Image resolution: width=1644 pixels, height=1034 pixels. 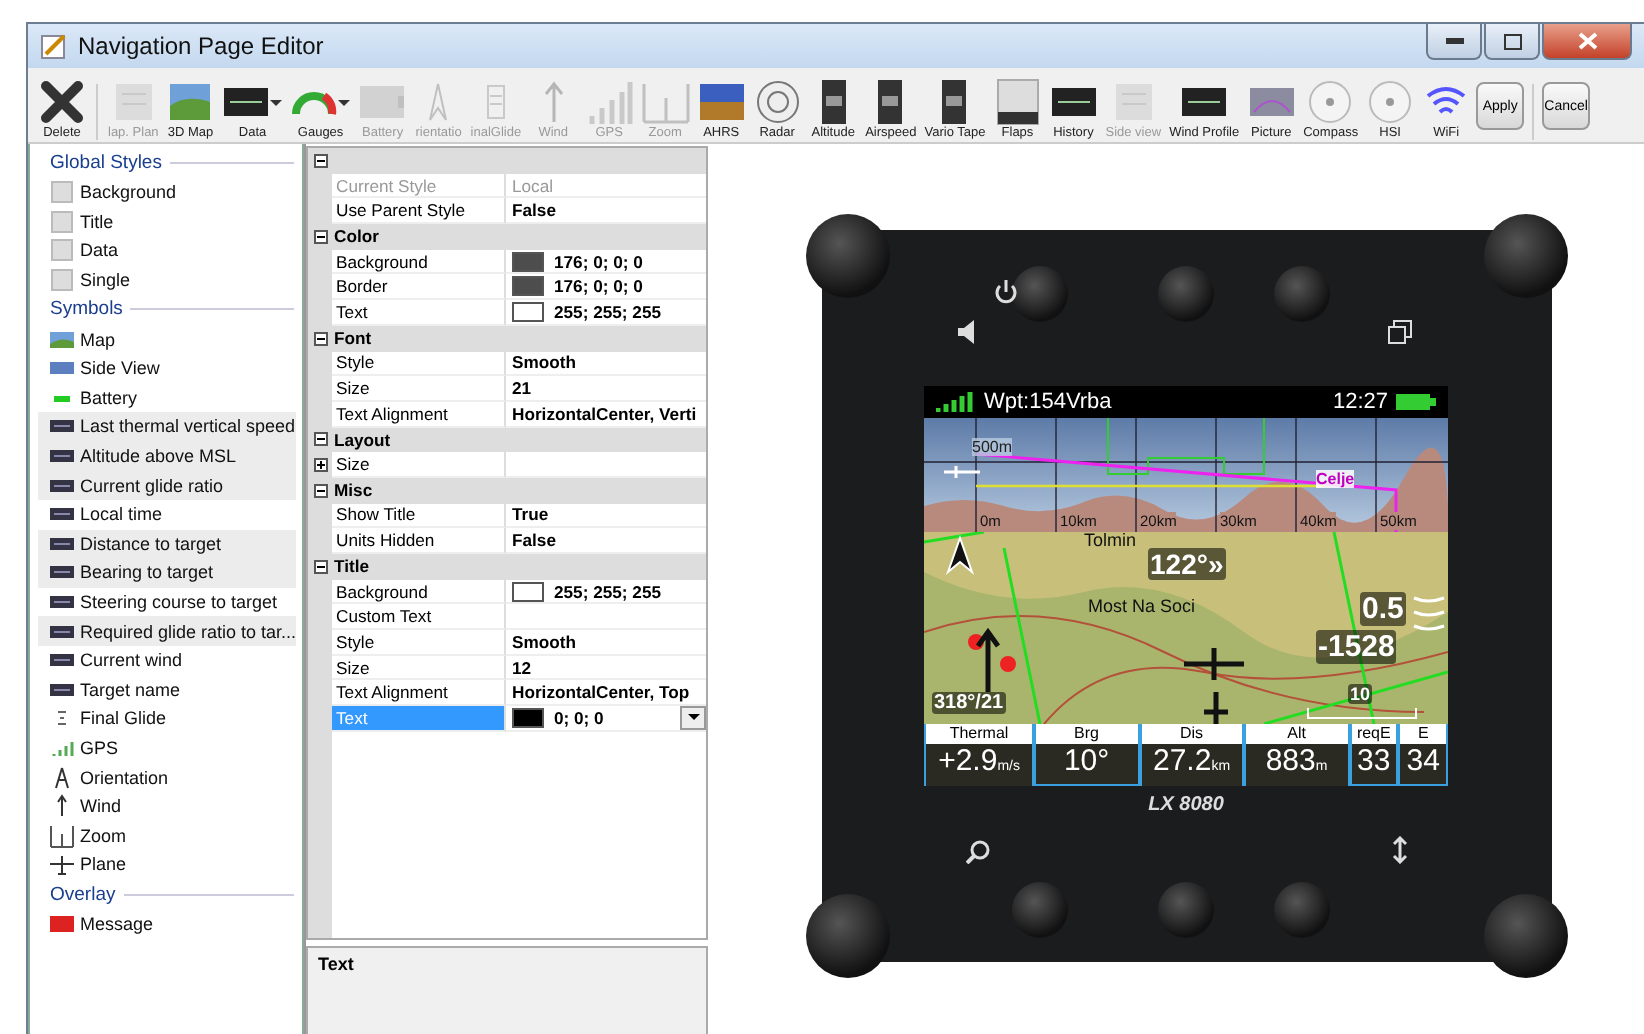 I want to click on close-icon, so click(x=1587, y=41).